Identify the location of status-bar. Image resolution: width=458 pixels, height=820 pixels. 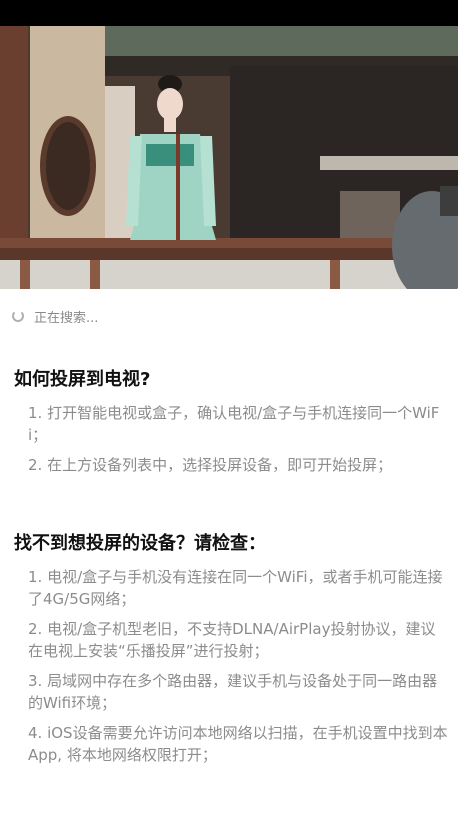
(229, 13).